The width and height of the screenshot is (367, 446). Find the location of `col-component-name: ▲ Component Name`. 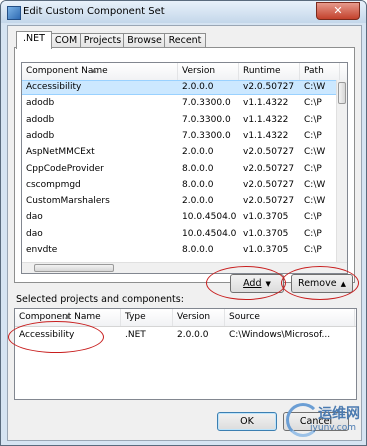

col-component-name: ▲ Component Name is located at coordinates (100, 71).